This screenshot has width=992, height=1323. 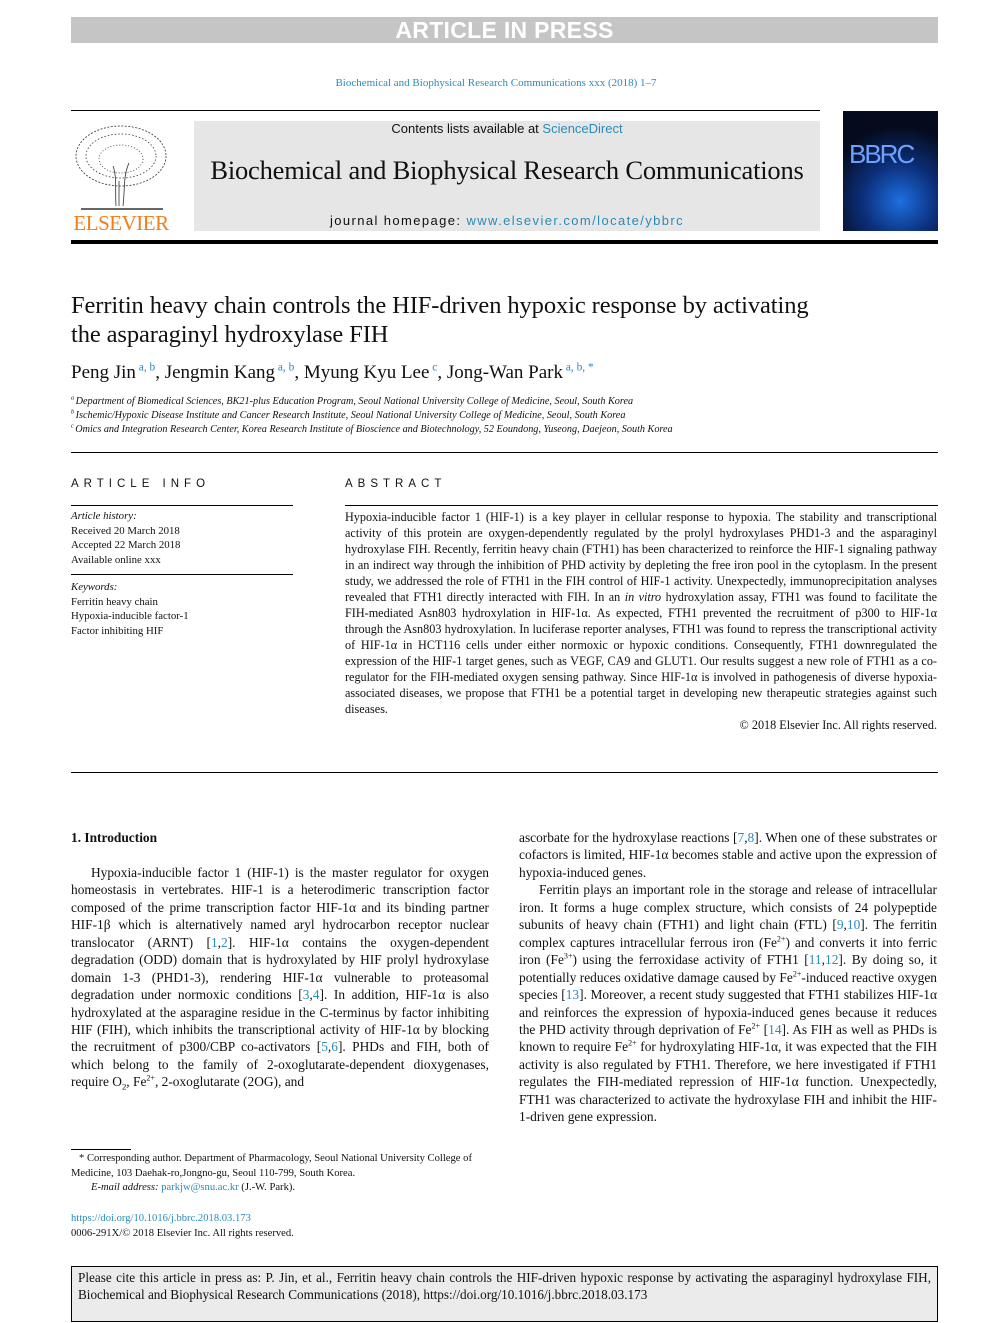 What do you see at coordinates (114, 837) in the screenshot?
I see `section-heading: 1. Introduction` at bounding box center [114, 837].